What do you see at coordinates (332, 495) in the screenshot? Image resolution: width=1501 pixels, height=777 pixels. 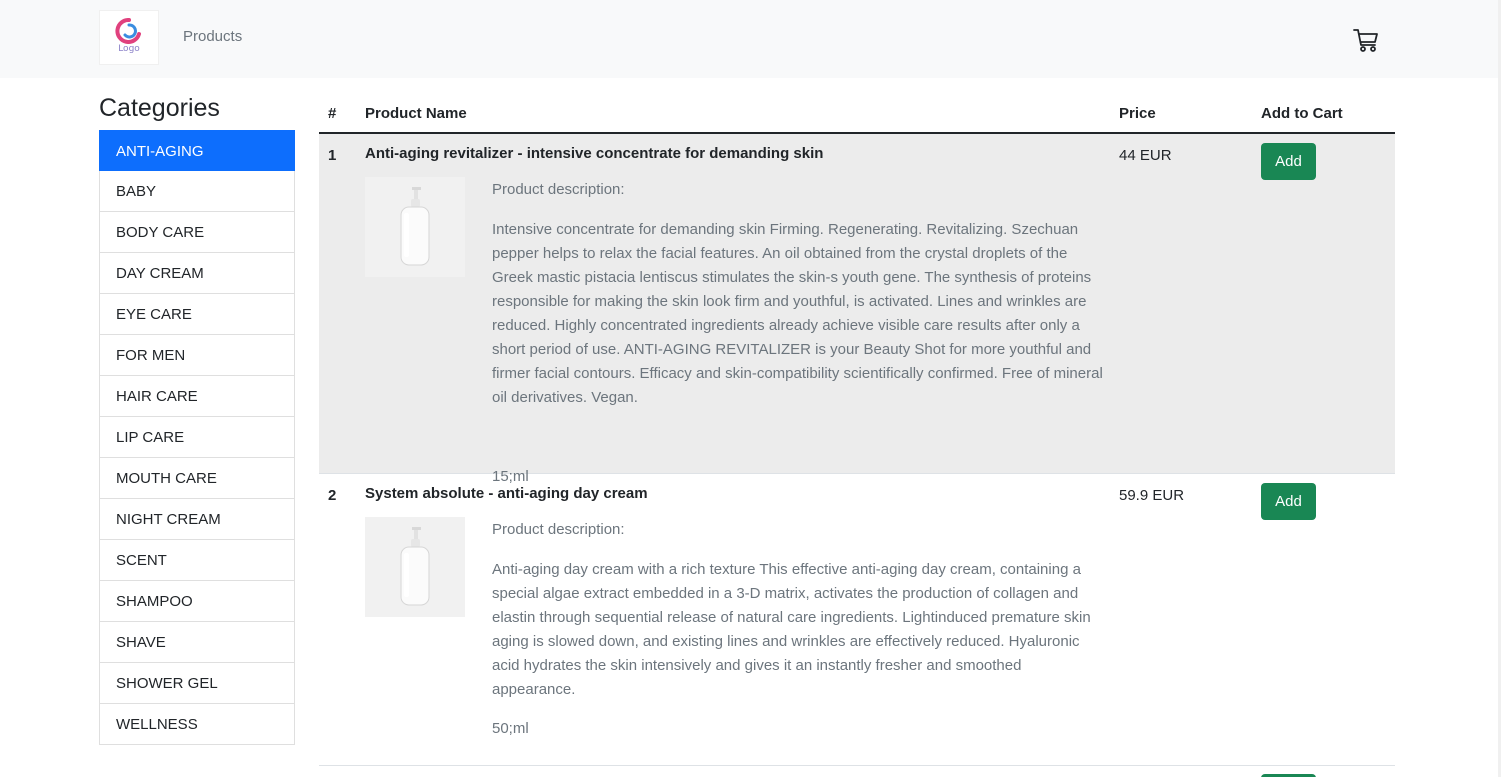 I see `row-number: 2` at bounding box center [332, 495].